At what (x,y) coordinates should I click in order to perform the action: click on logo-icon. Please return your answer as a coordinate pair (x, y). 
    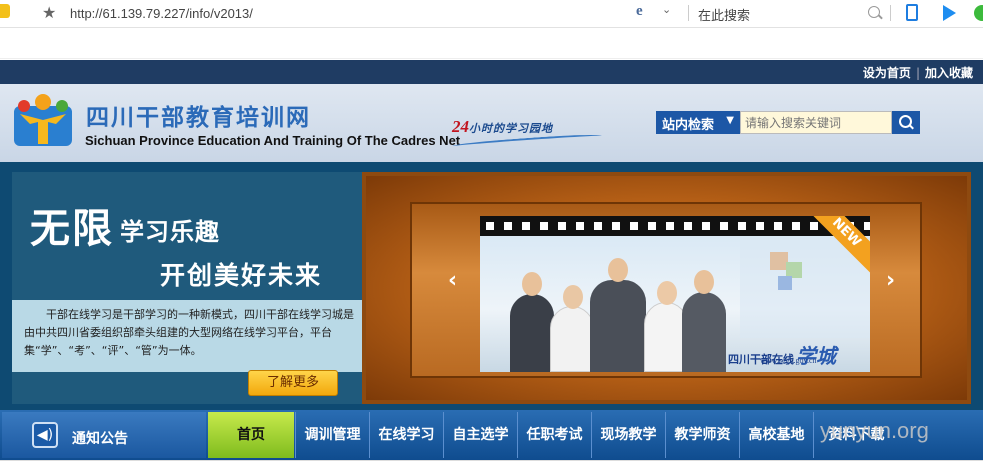
    Looking at the image, I should click on (43, 121).